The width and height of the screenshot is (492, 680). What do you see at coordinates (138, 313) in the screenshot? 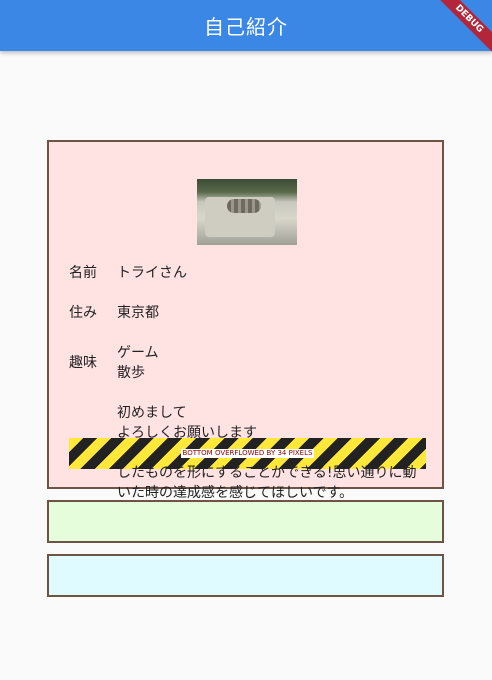
I see `address-value: 東京都` at bounding box center [138, 313].